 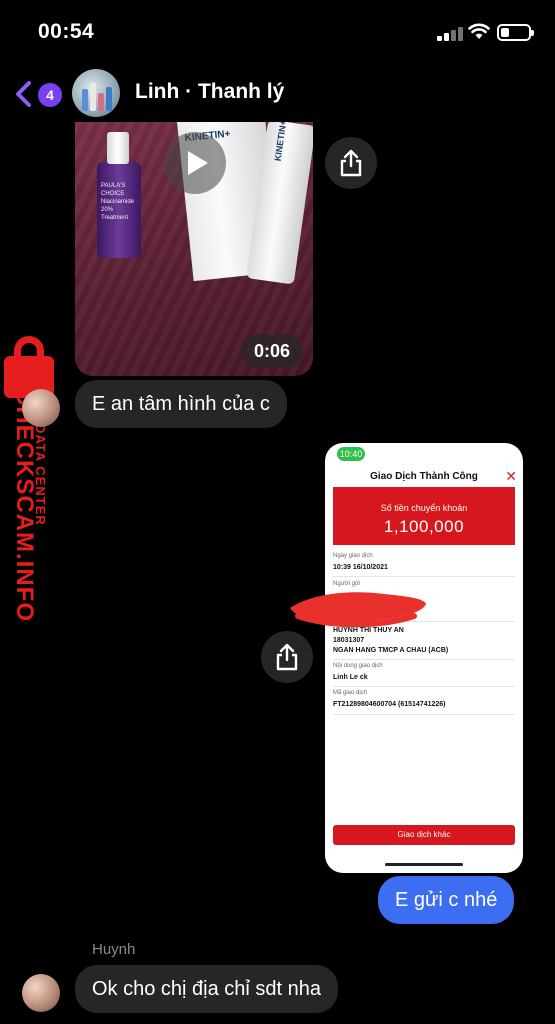 What do you see at coordinates (209, 92) in the screenshot?
I see `chat-title: Linh · Thanh lý` at bounding box center [209, 92].